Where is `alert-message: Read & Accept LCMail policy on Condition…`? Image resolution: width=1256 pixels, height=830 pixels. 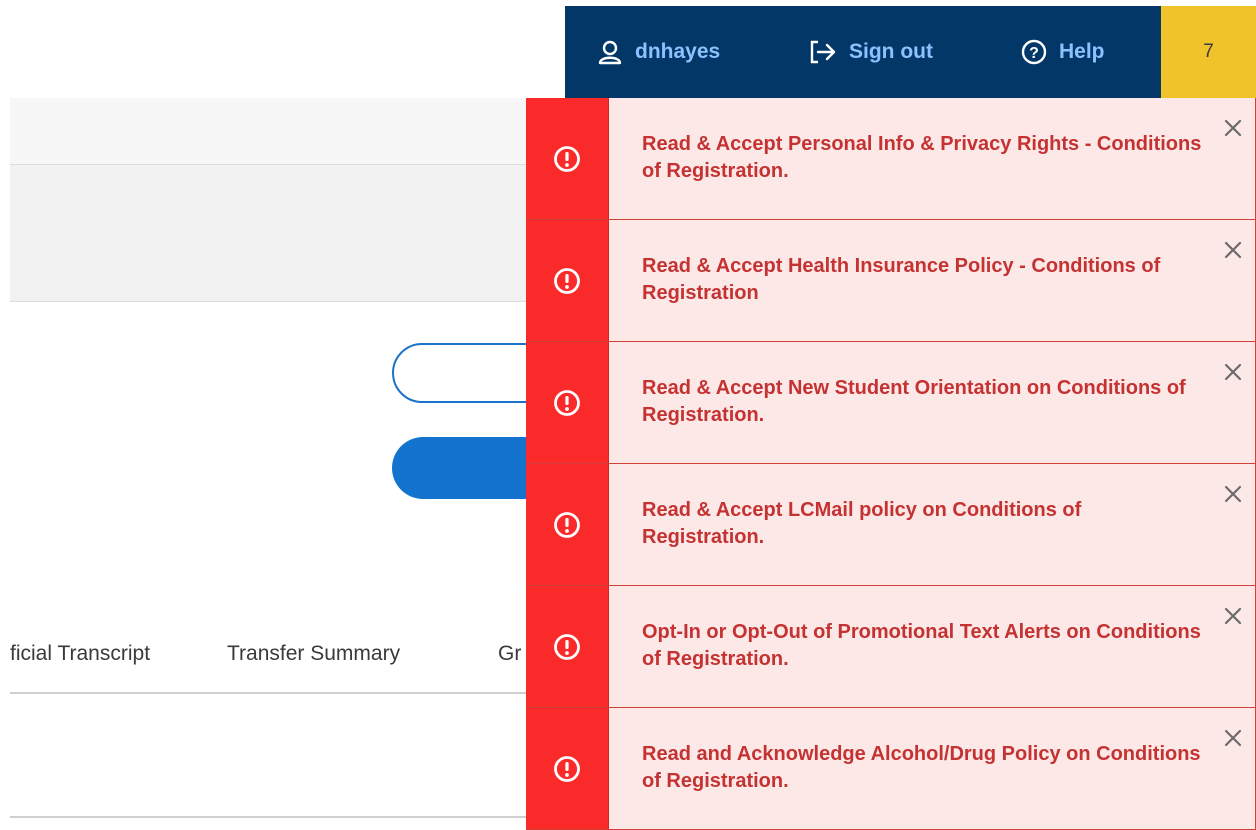
alert-message: Read & Accept LCMail policy on Condition… is located at coordinates (922, 524).